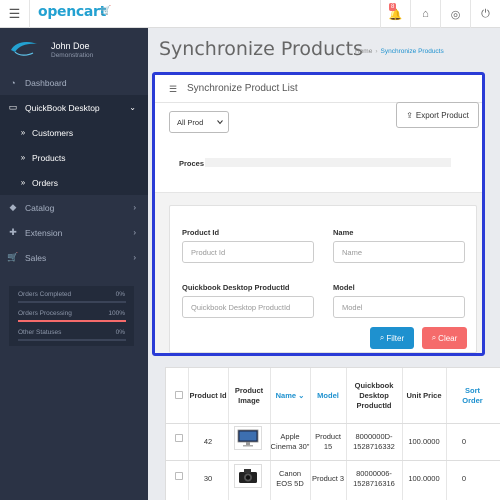  I want to click on column-header-label: Name, so click(286, 395).